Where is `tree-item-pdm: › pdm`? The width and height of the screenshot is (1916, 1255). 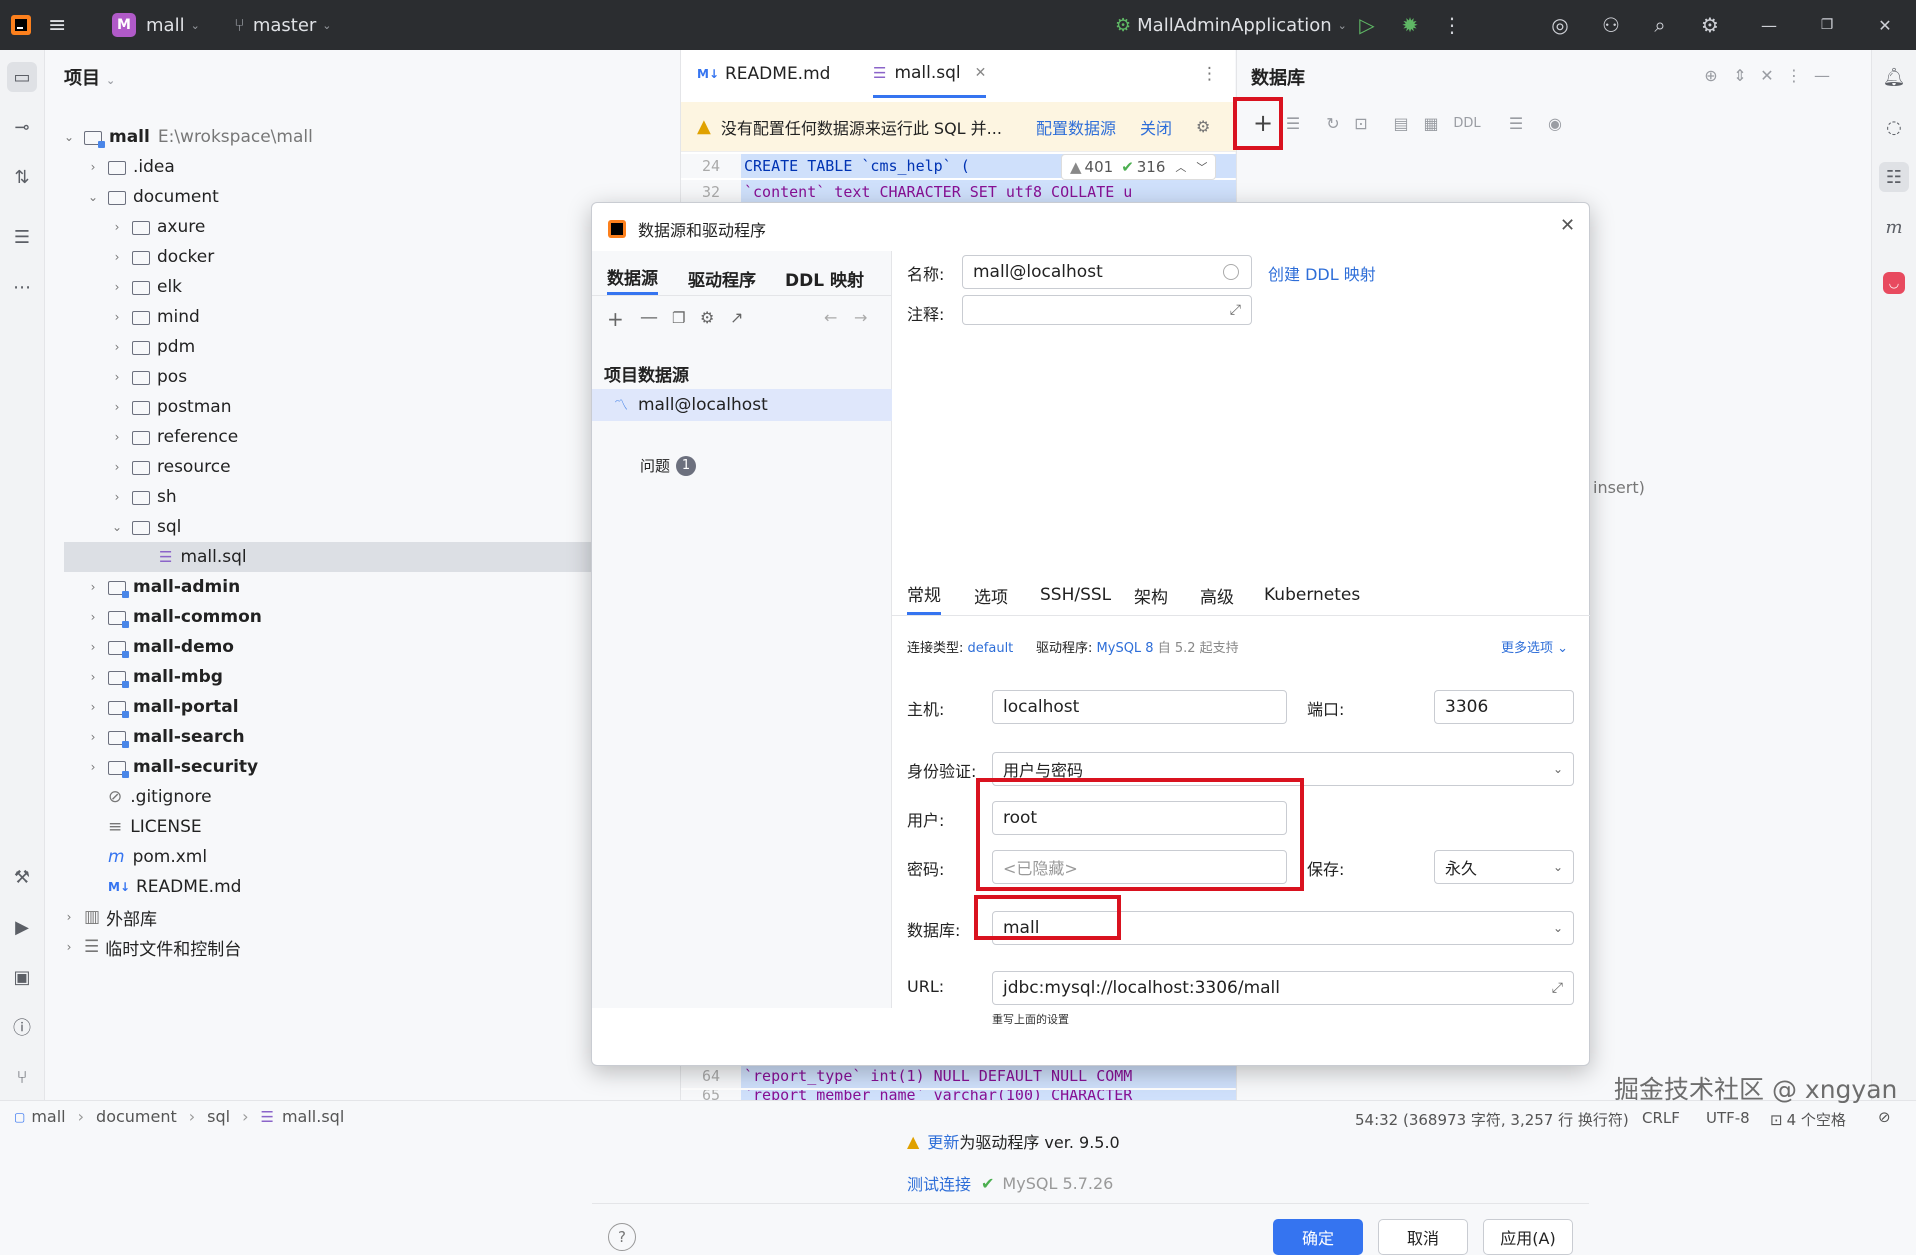
tree-item-pdm: › pdm is located at coordinates (152, 347).